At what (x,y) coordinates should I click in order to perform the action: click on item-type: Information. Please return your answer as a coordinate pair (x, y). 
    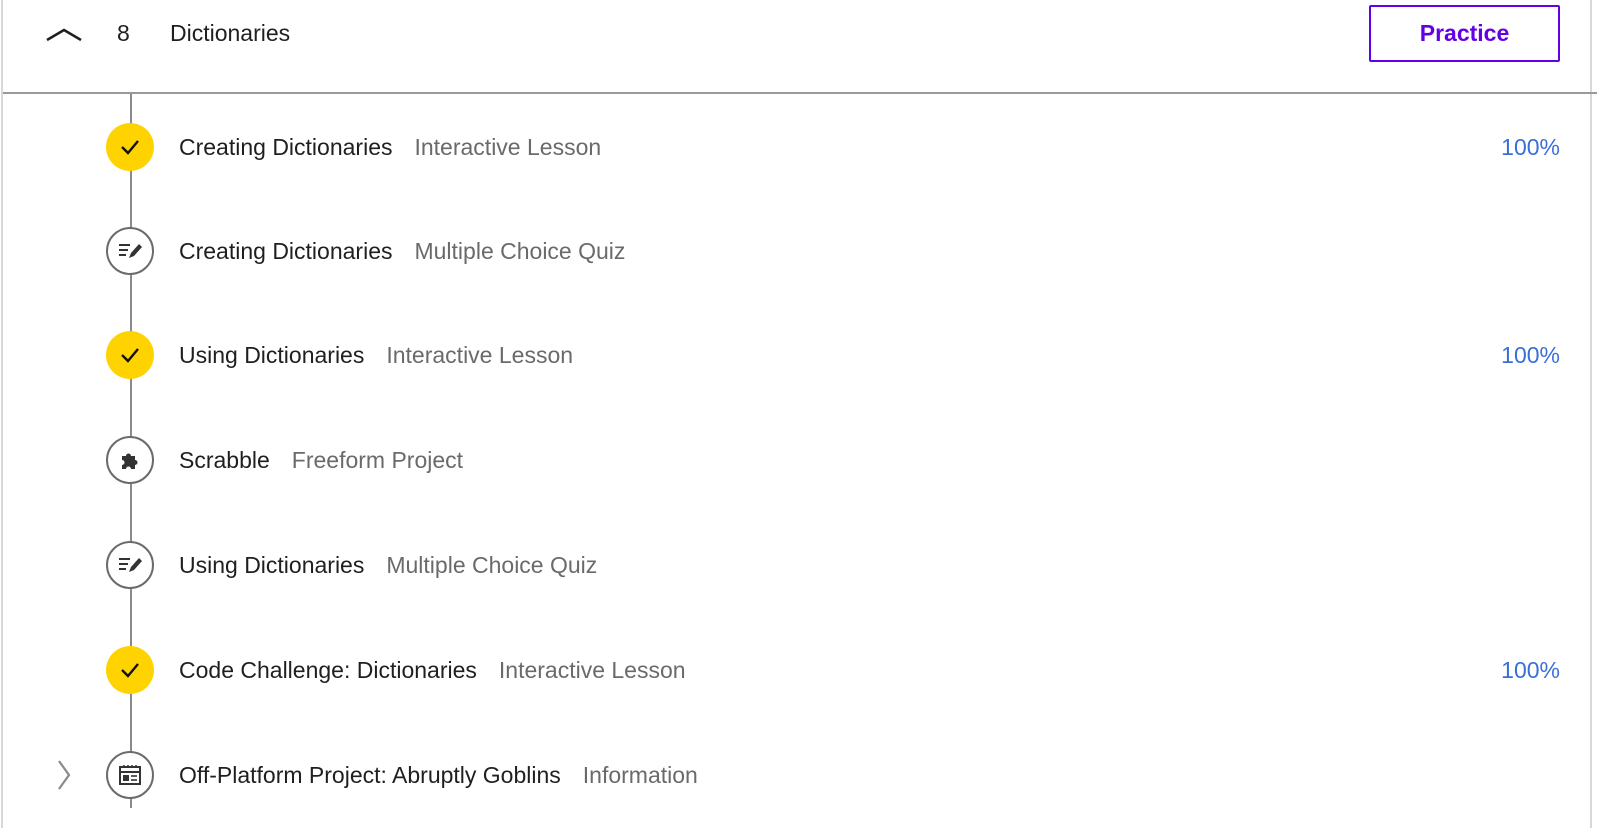
    Looking at the image, I should click on (640, 775).